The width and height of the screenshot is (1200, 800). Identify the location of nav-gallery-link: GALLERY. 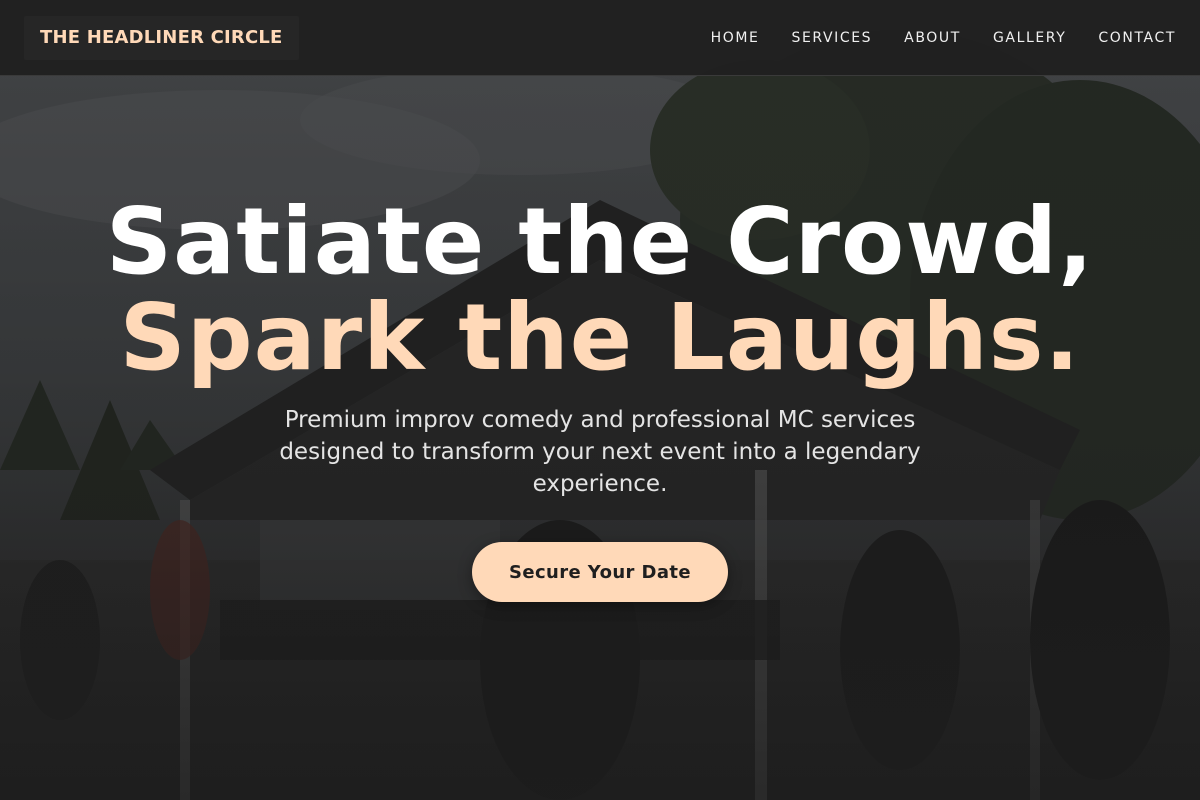
(1029, 38).